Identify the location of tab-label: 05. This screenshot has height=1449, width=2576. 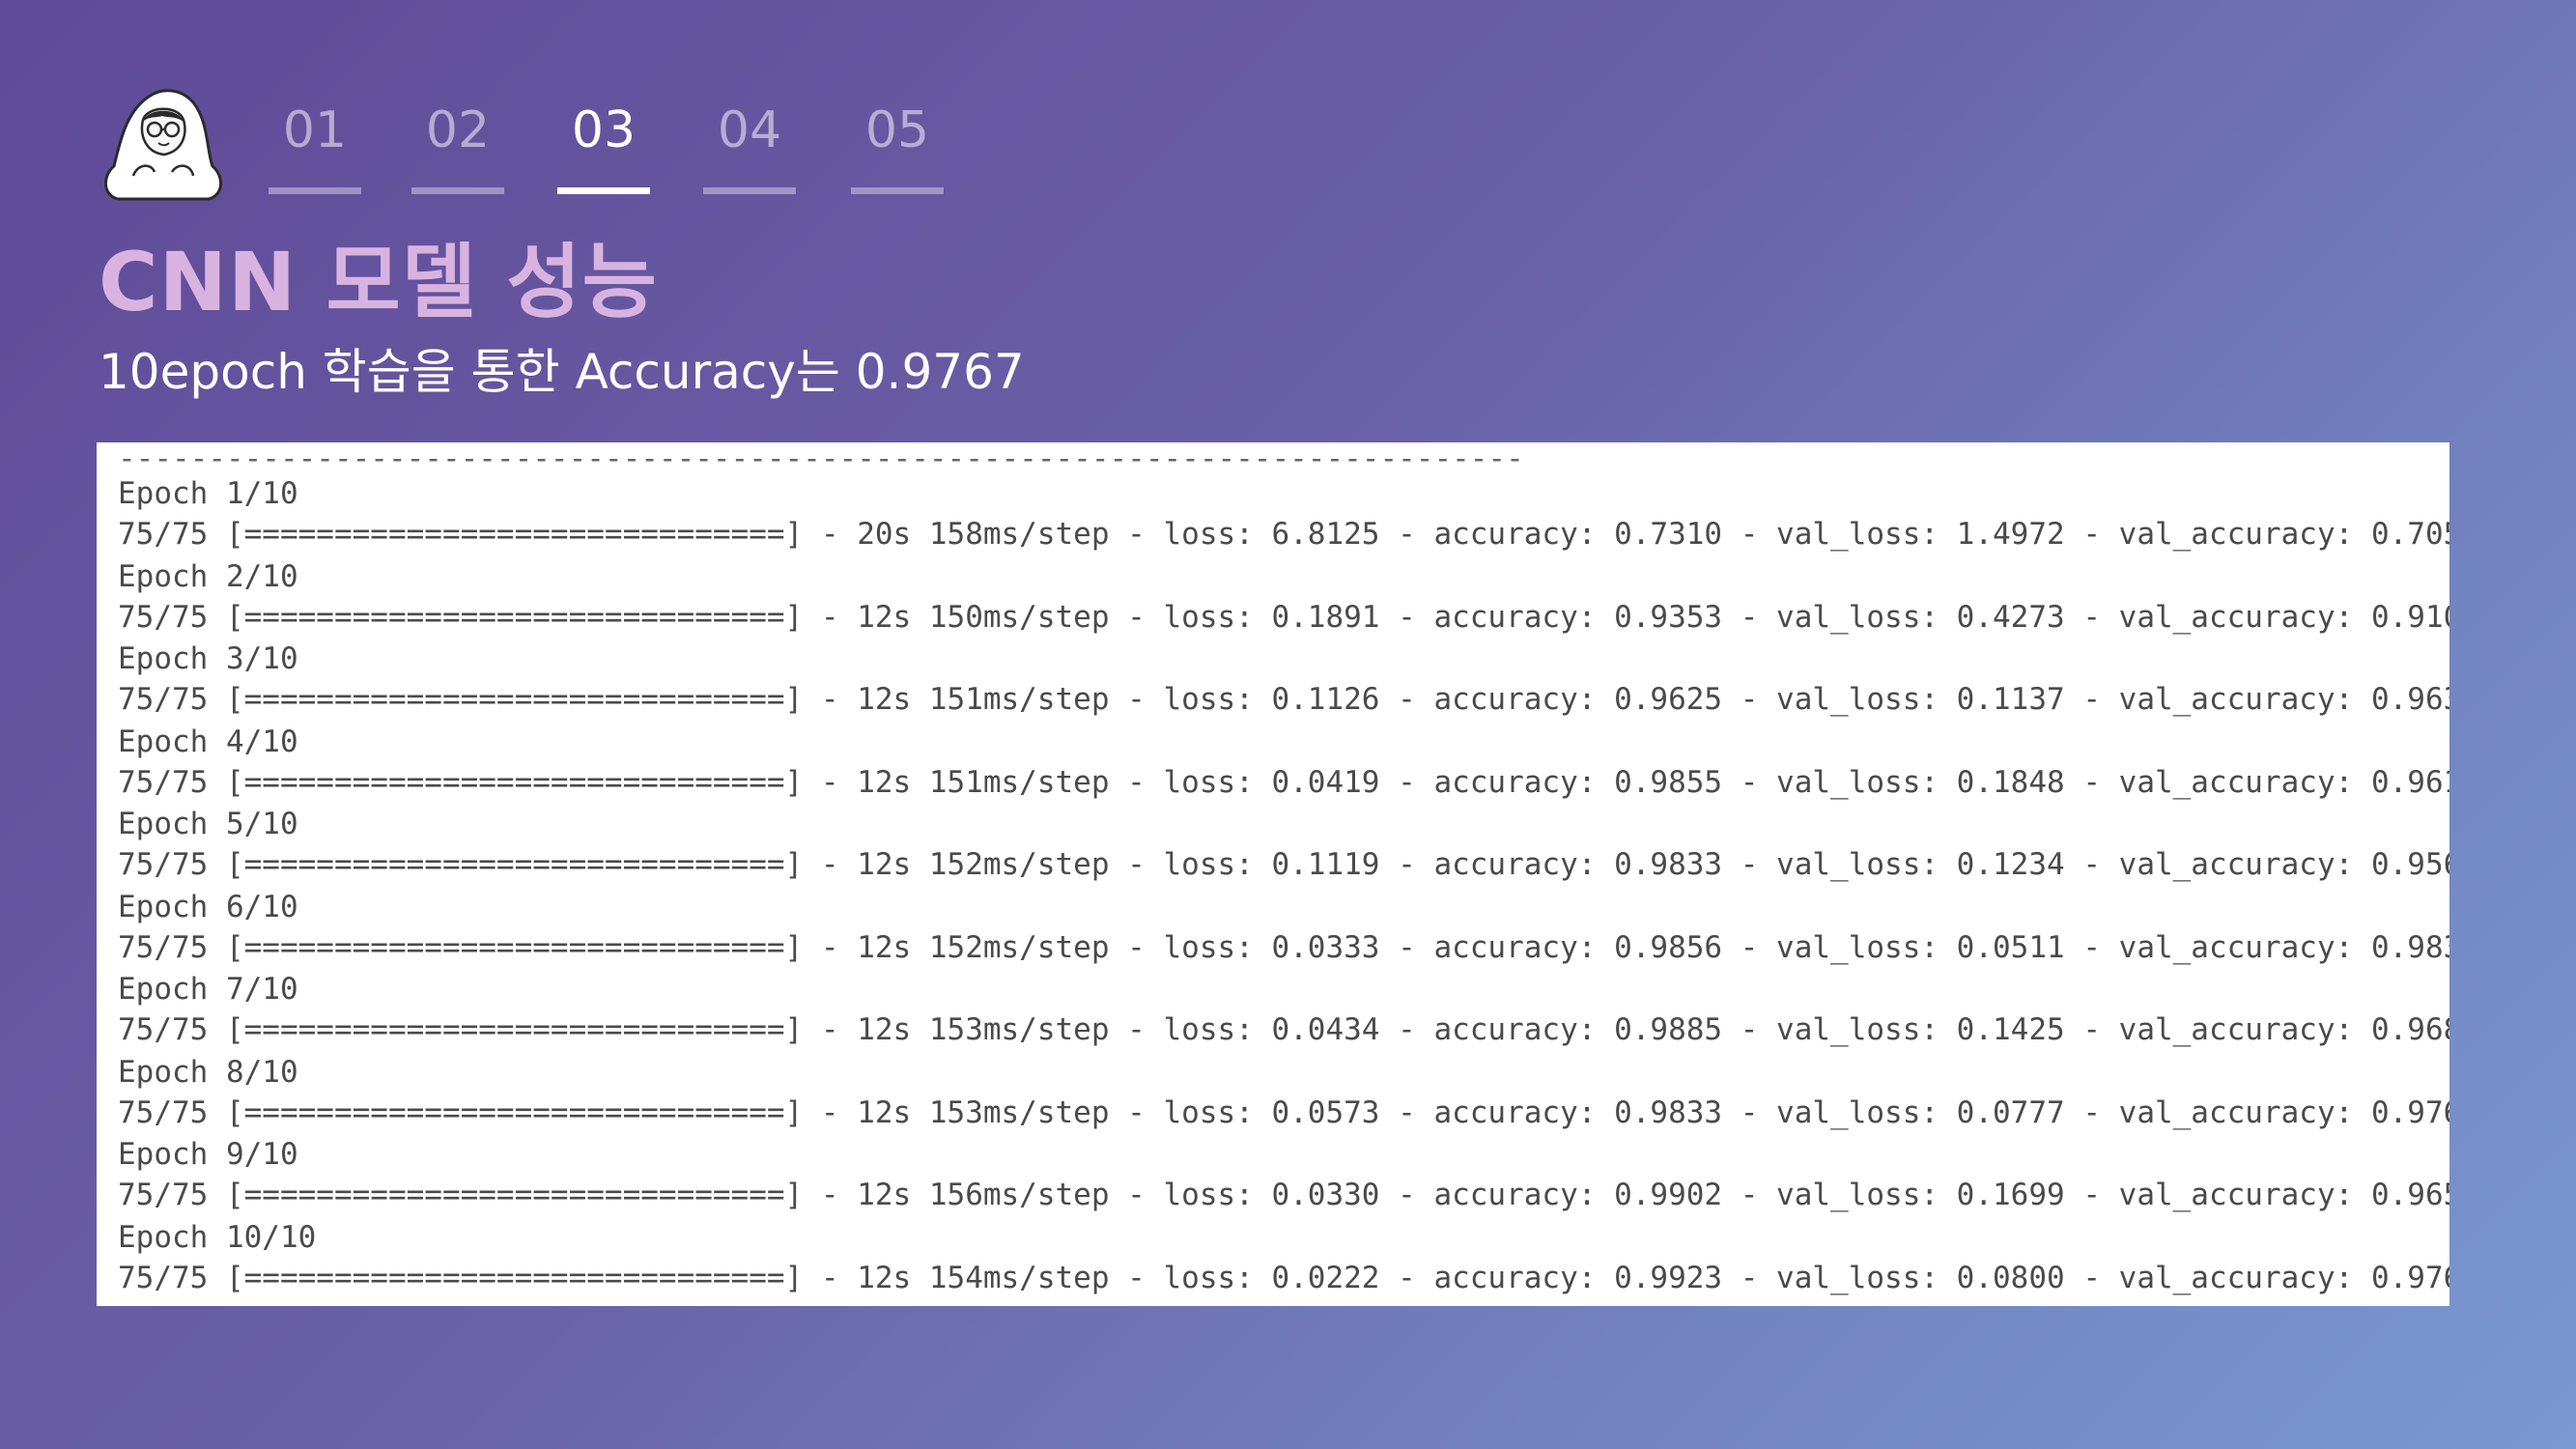
(897, 130).